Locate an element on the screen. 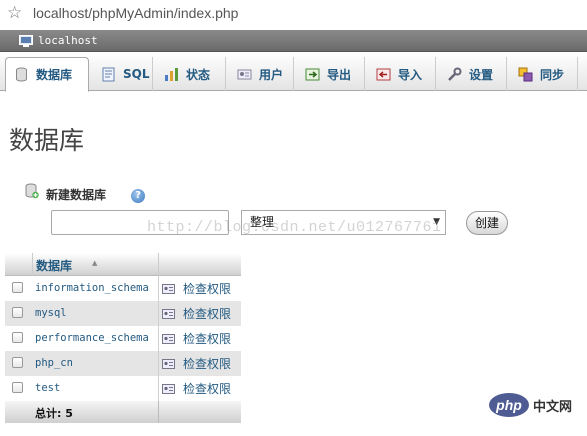 This screenshot has width=587, height=436. table-row: performance_schema 检查权限 is located at coordinates (123, 338).